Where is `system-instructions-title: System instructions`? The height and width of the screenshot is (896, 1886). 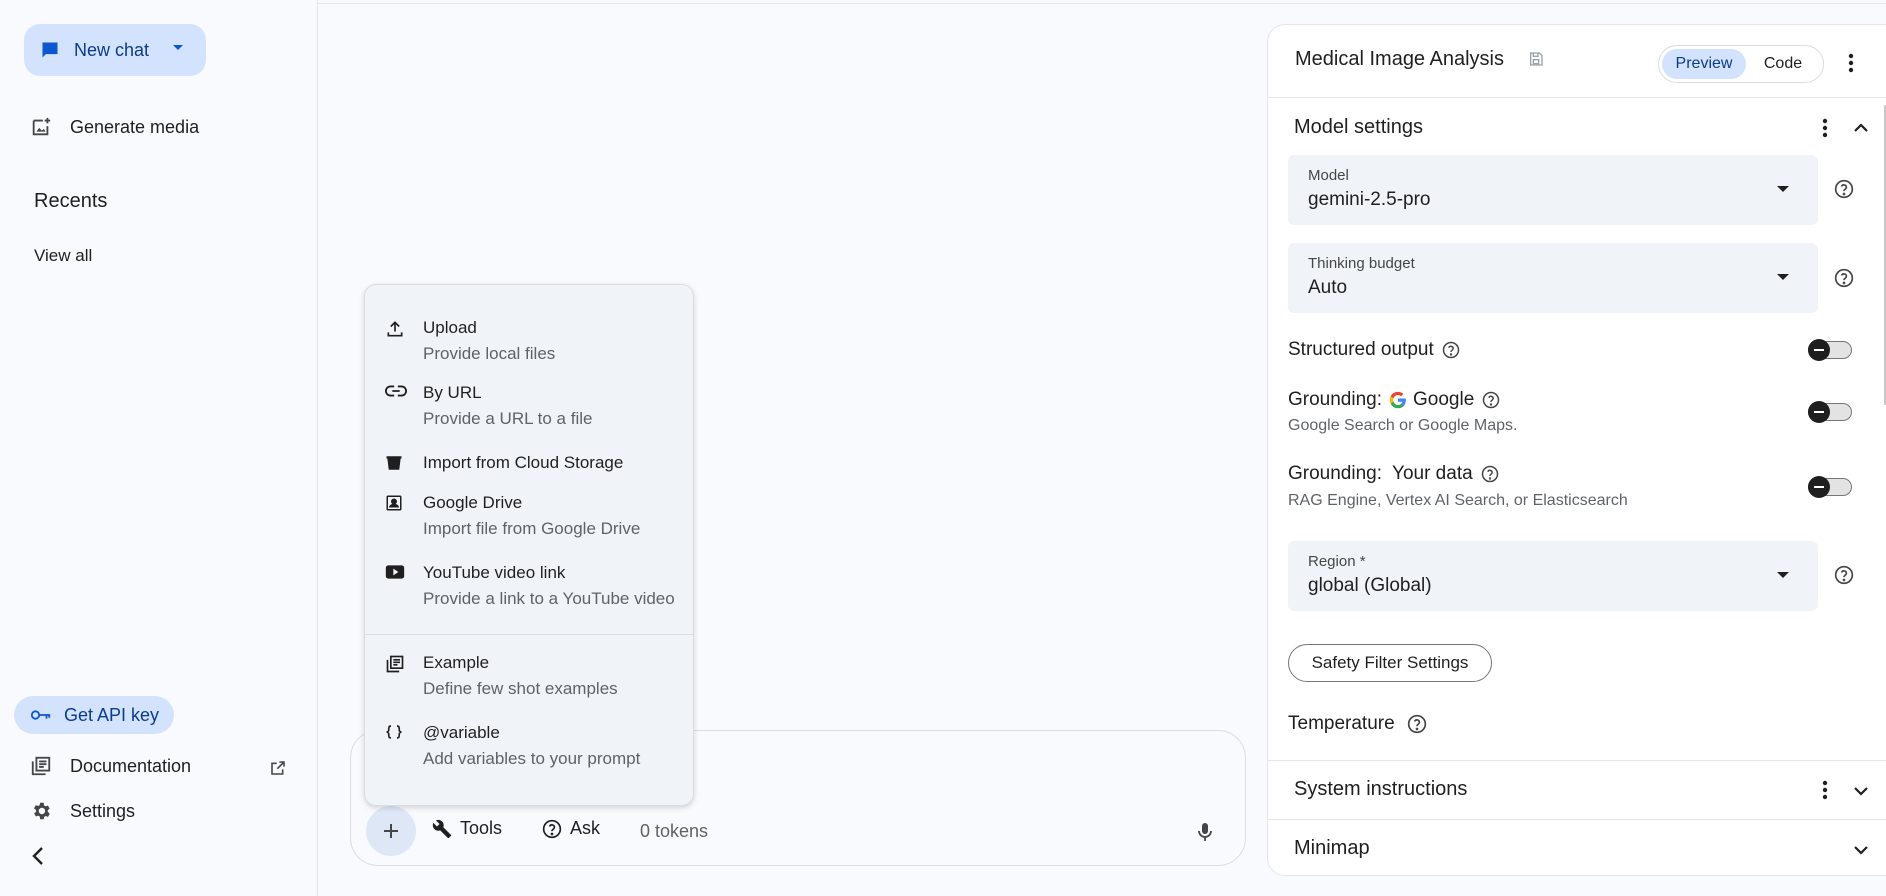 system-instructions-title: System instructions is located at coordinates (1380, 789).